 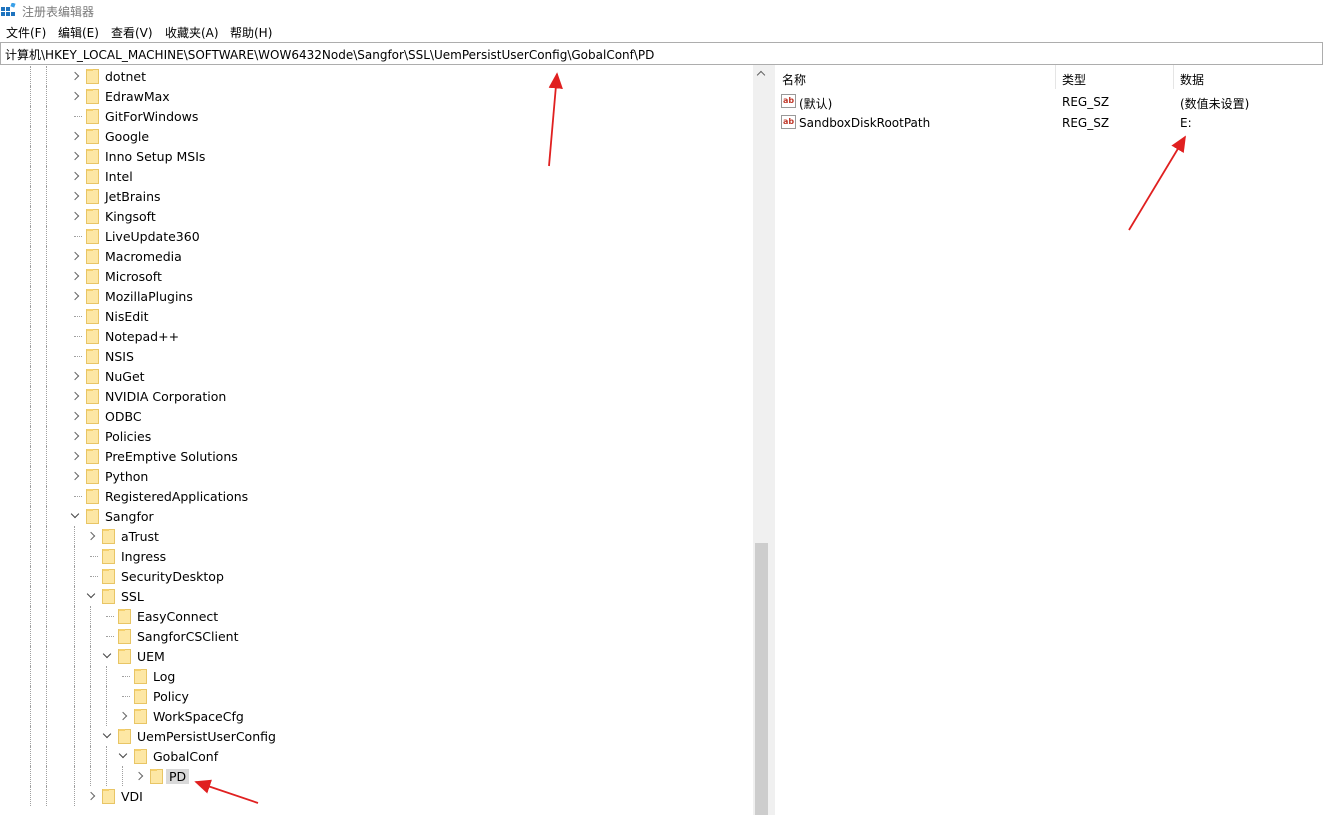 What do you see at coordinates (915, 77) in the screenshot?
I see `column-header-name: 名称` at bounding box center [915, 77].